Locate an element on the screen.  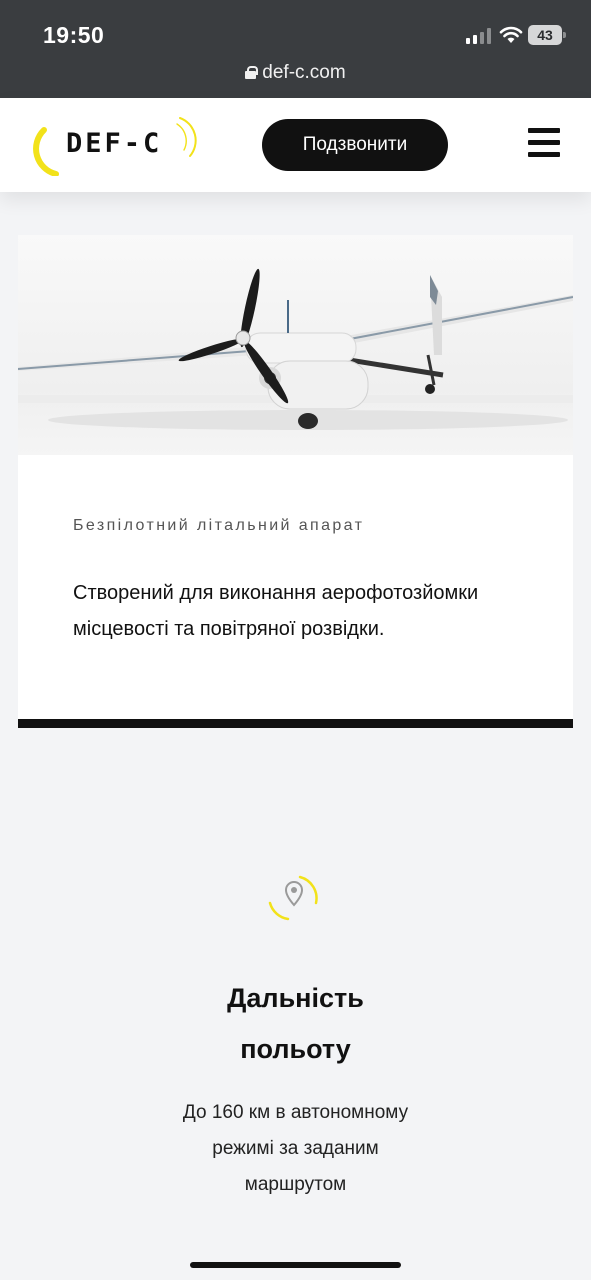
hamburger-menu-icon is located at coordinates (544, 143).